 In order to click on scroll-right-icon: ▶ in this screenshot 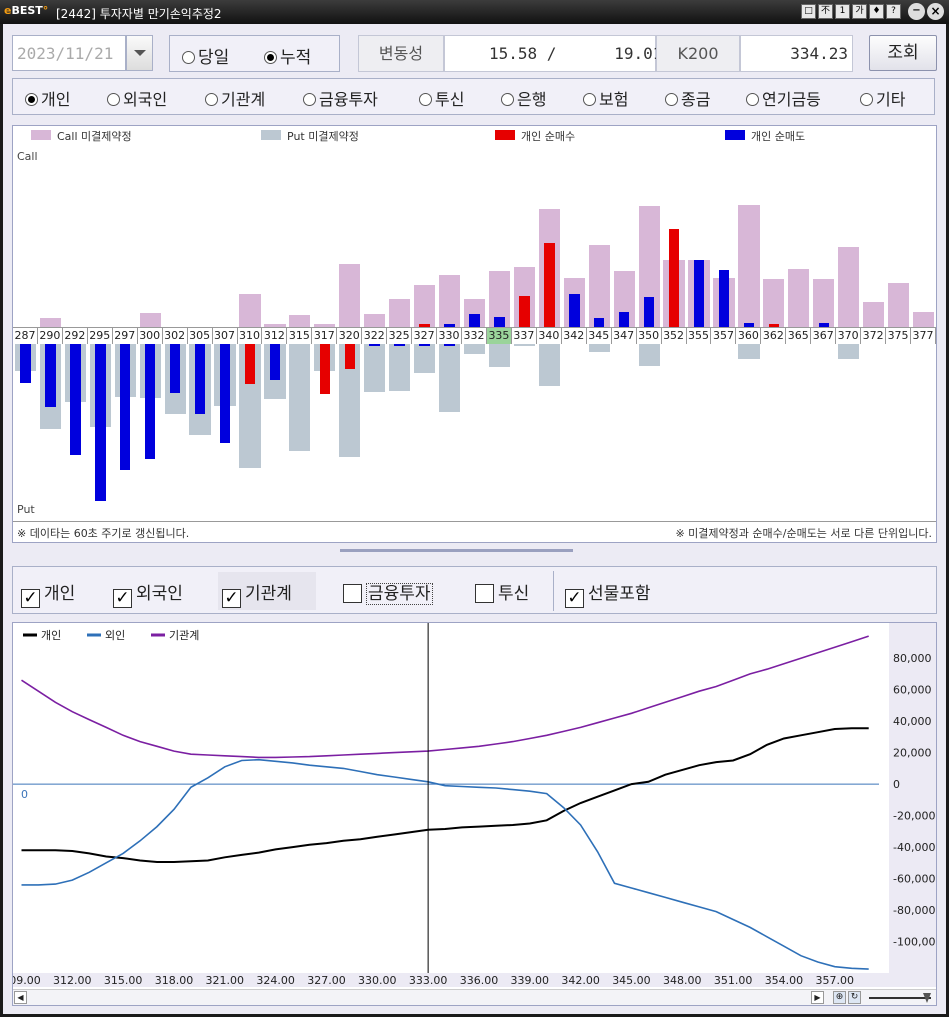, I will do `click(817, 997)`.